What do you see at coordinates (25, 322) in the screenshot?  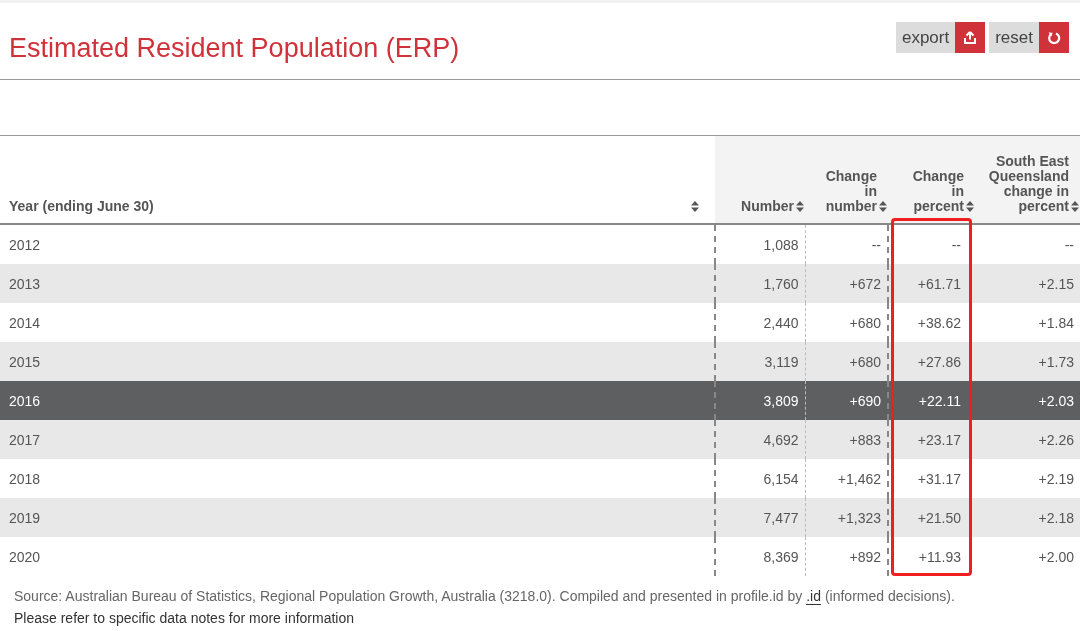 I see `table-cell: 2014` at bounding box center [25, 322].